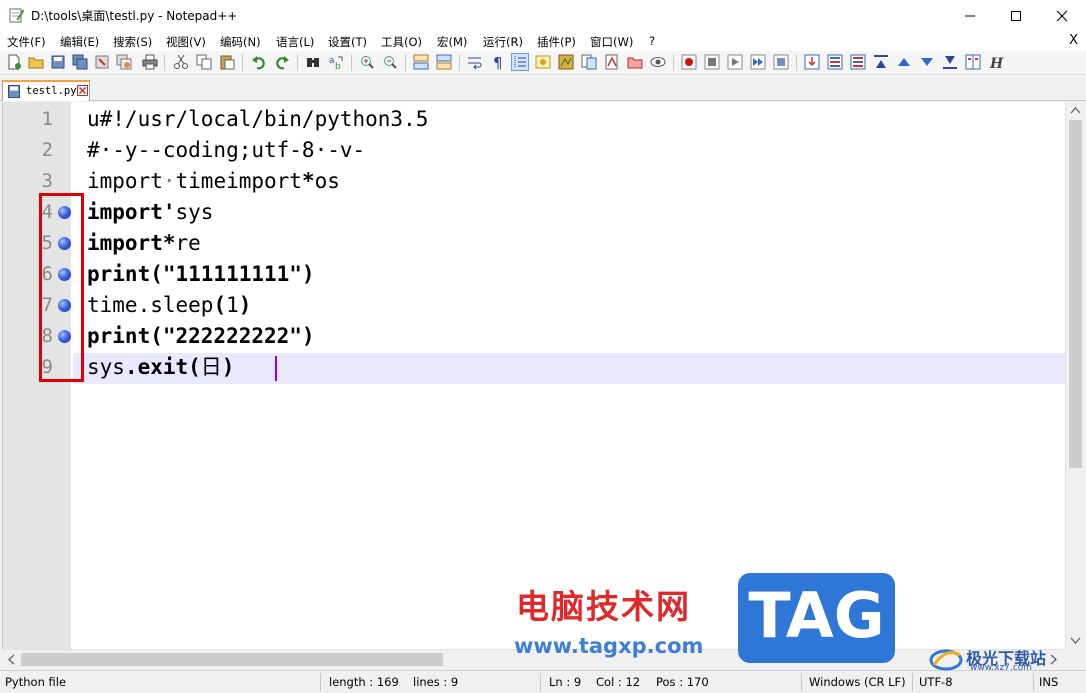 This screenshot has width=1086, height=693. I want to click on close-all-icon, so click(124, 62).